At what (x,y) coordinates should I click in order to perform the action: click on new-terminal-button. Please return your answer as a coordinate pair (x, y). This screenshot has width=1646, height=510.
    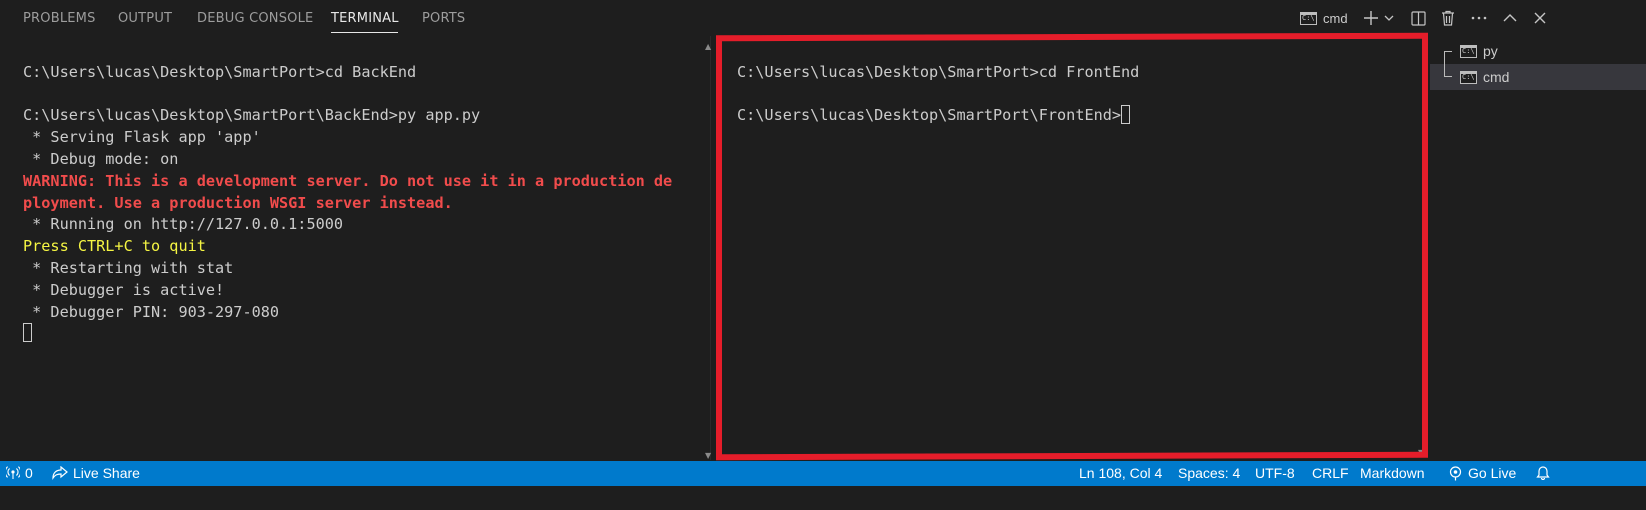
    Looking at the image, I should click on (1371, 18).